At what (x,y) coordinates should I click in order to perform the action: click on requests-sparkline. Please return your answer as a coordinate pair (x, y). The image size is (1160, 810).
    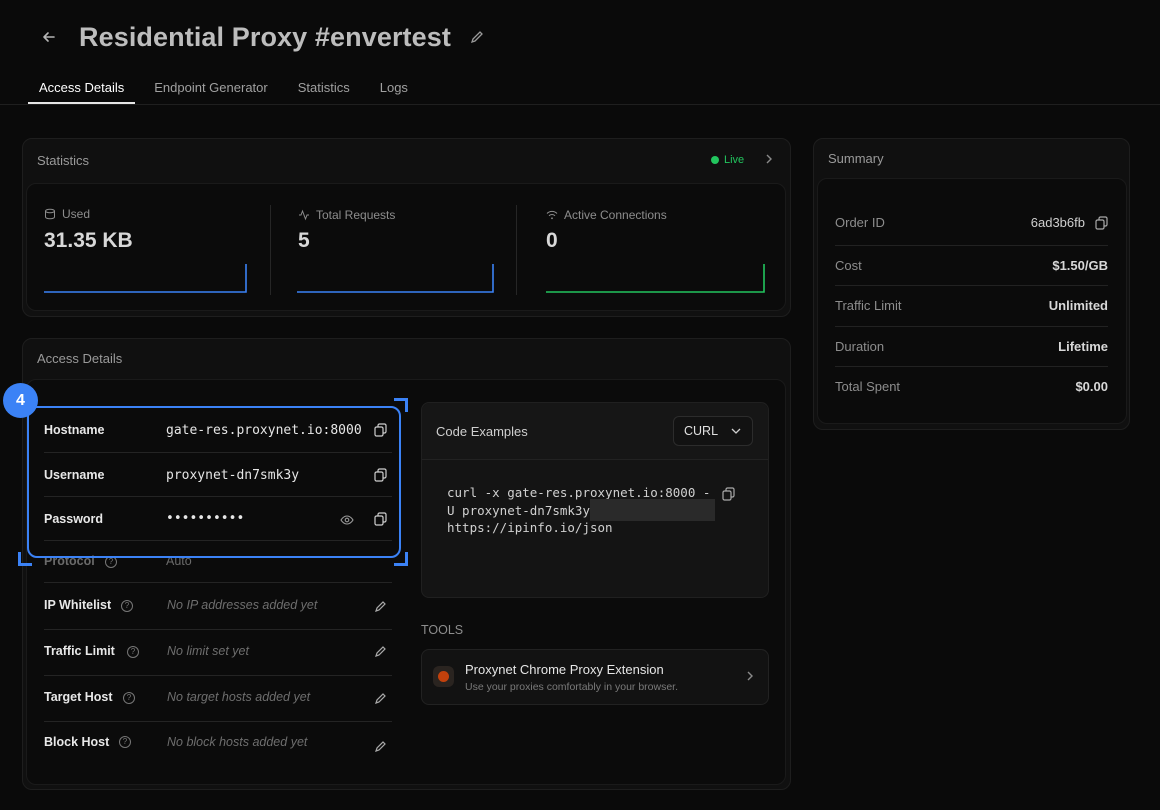
    Looking at the image, I should click on (395, 278).